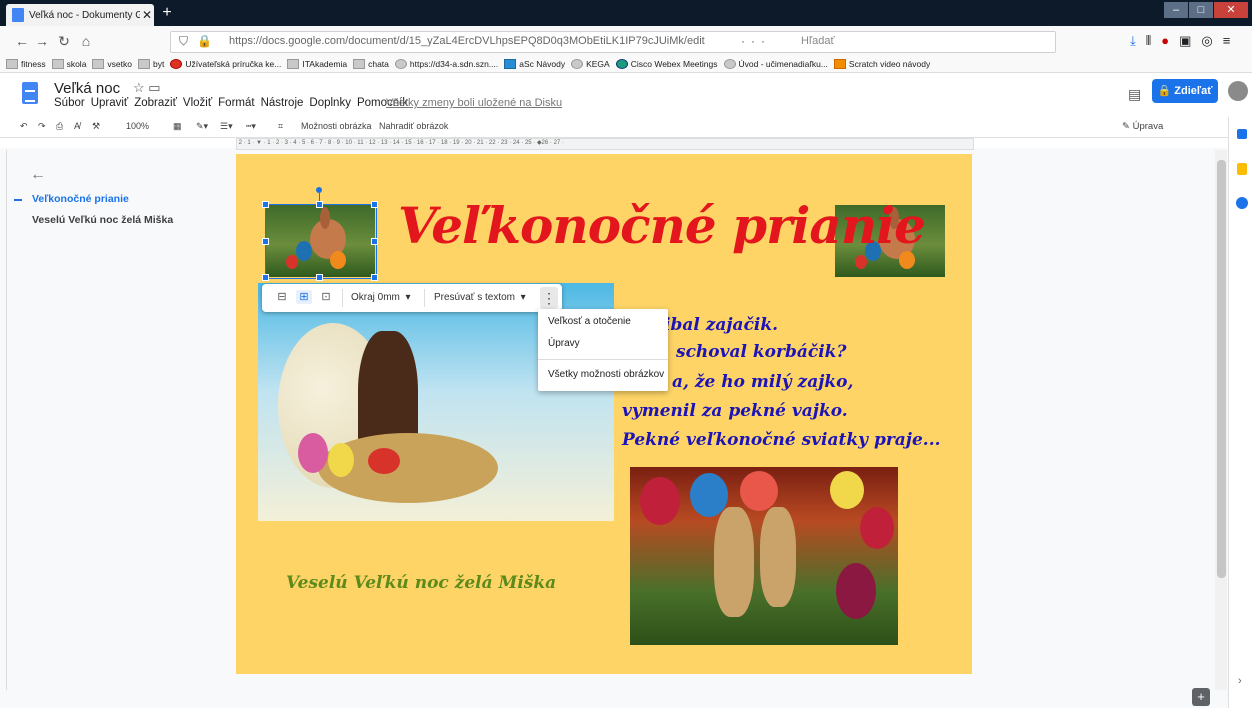 The width and height of the screenshot is (1252, 708). I want to click on browser-tab: Veľká noc - Dokumenty Google ✕, so click(80, 15).